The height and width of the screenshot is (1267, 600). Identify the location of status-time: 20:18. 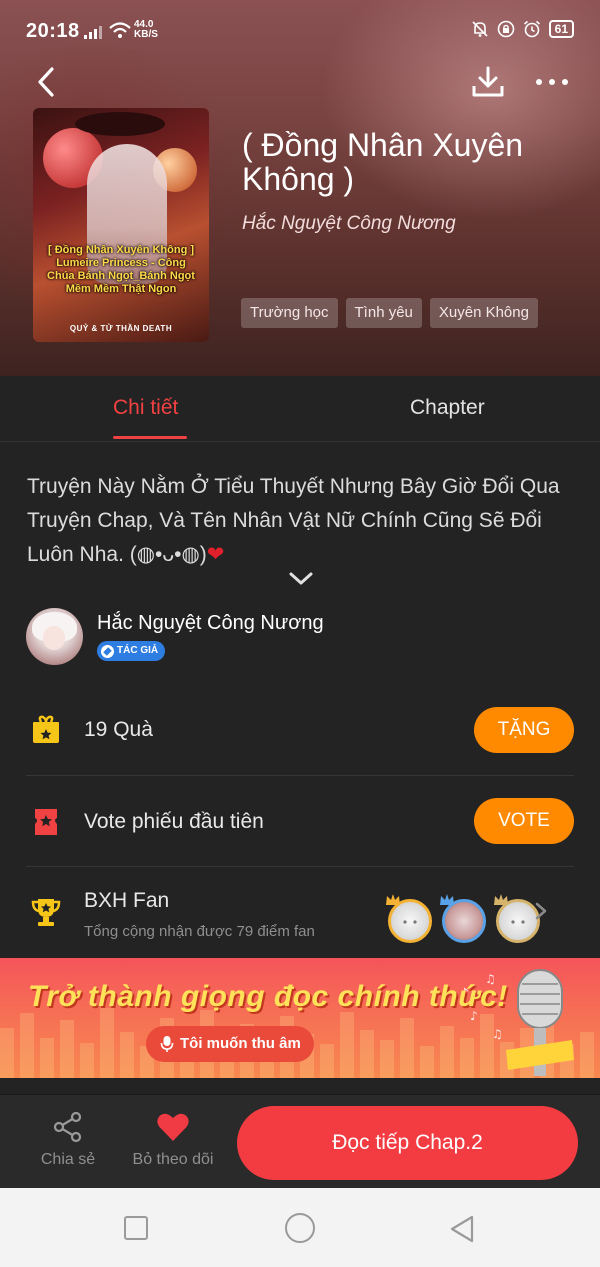
(53, 31).